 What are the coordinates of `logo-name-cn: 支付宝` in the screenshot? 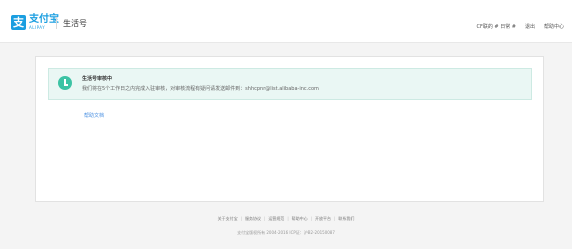 It's located at (44, 19).